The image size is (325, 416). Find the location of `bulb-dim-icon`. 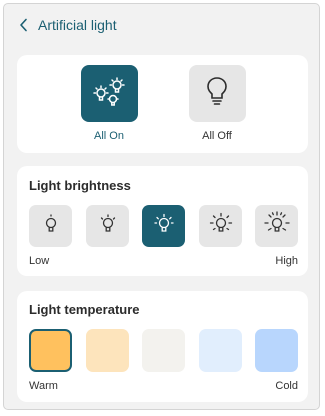

bulb-dim-icon is located at coordinates (51, 226).